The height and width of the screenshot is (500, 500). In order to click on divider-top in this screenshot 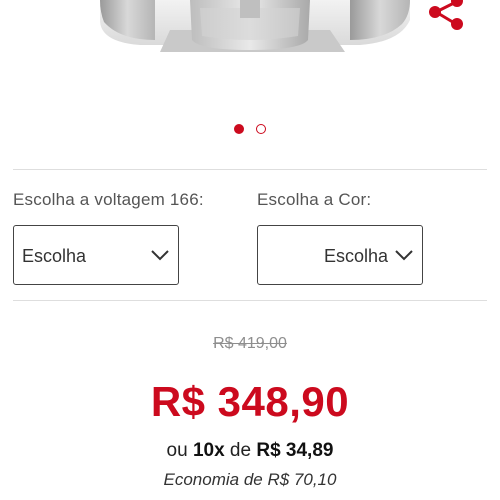, I will do `click(250, 169)`.